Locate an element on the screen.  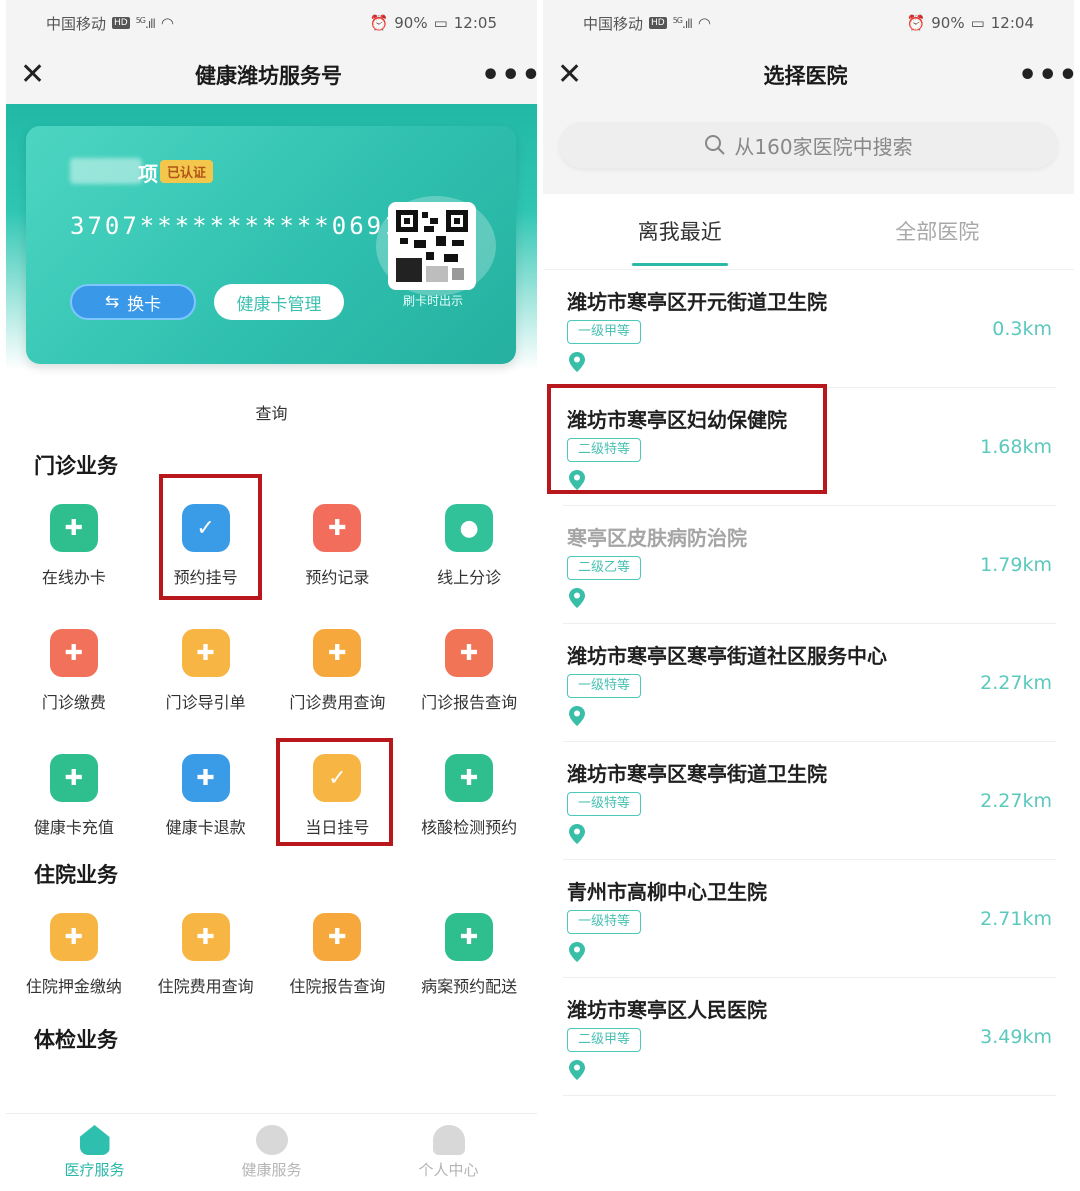
hospital-name: 潍坊市寒亭区妇幼保健院 is located at coordinates (677, 420).